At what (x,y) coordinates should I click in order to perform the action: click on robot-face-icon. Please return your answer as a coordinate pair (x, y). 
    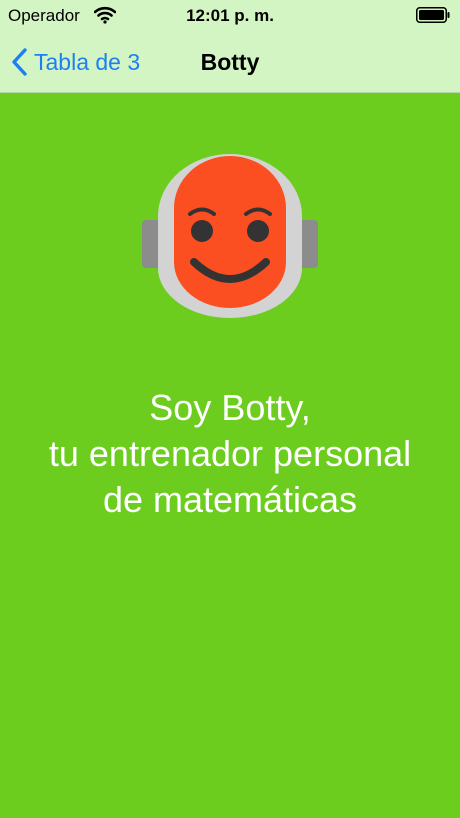
    Looking at the image, I should click on (230, 236).